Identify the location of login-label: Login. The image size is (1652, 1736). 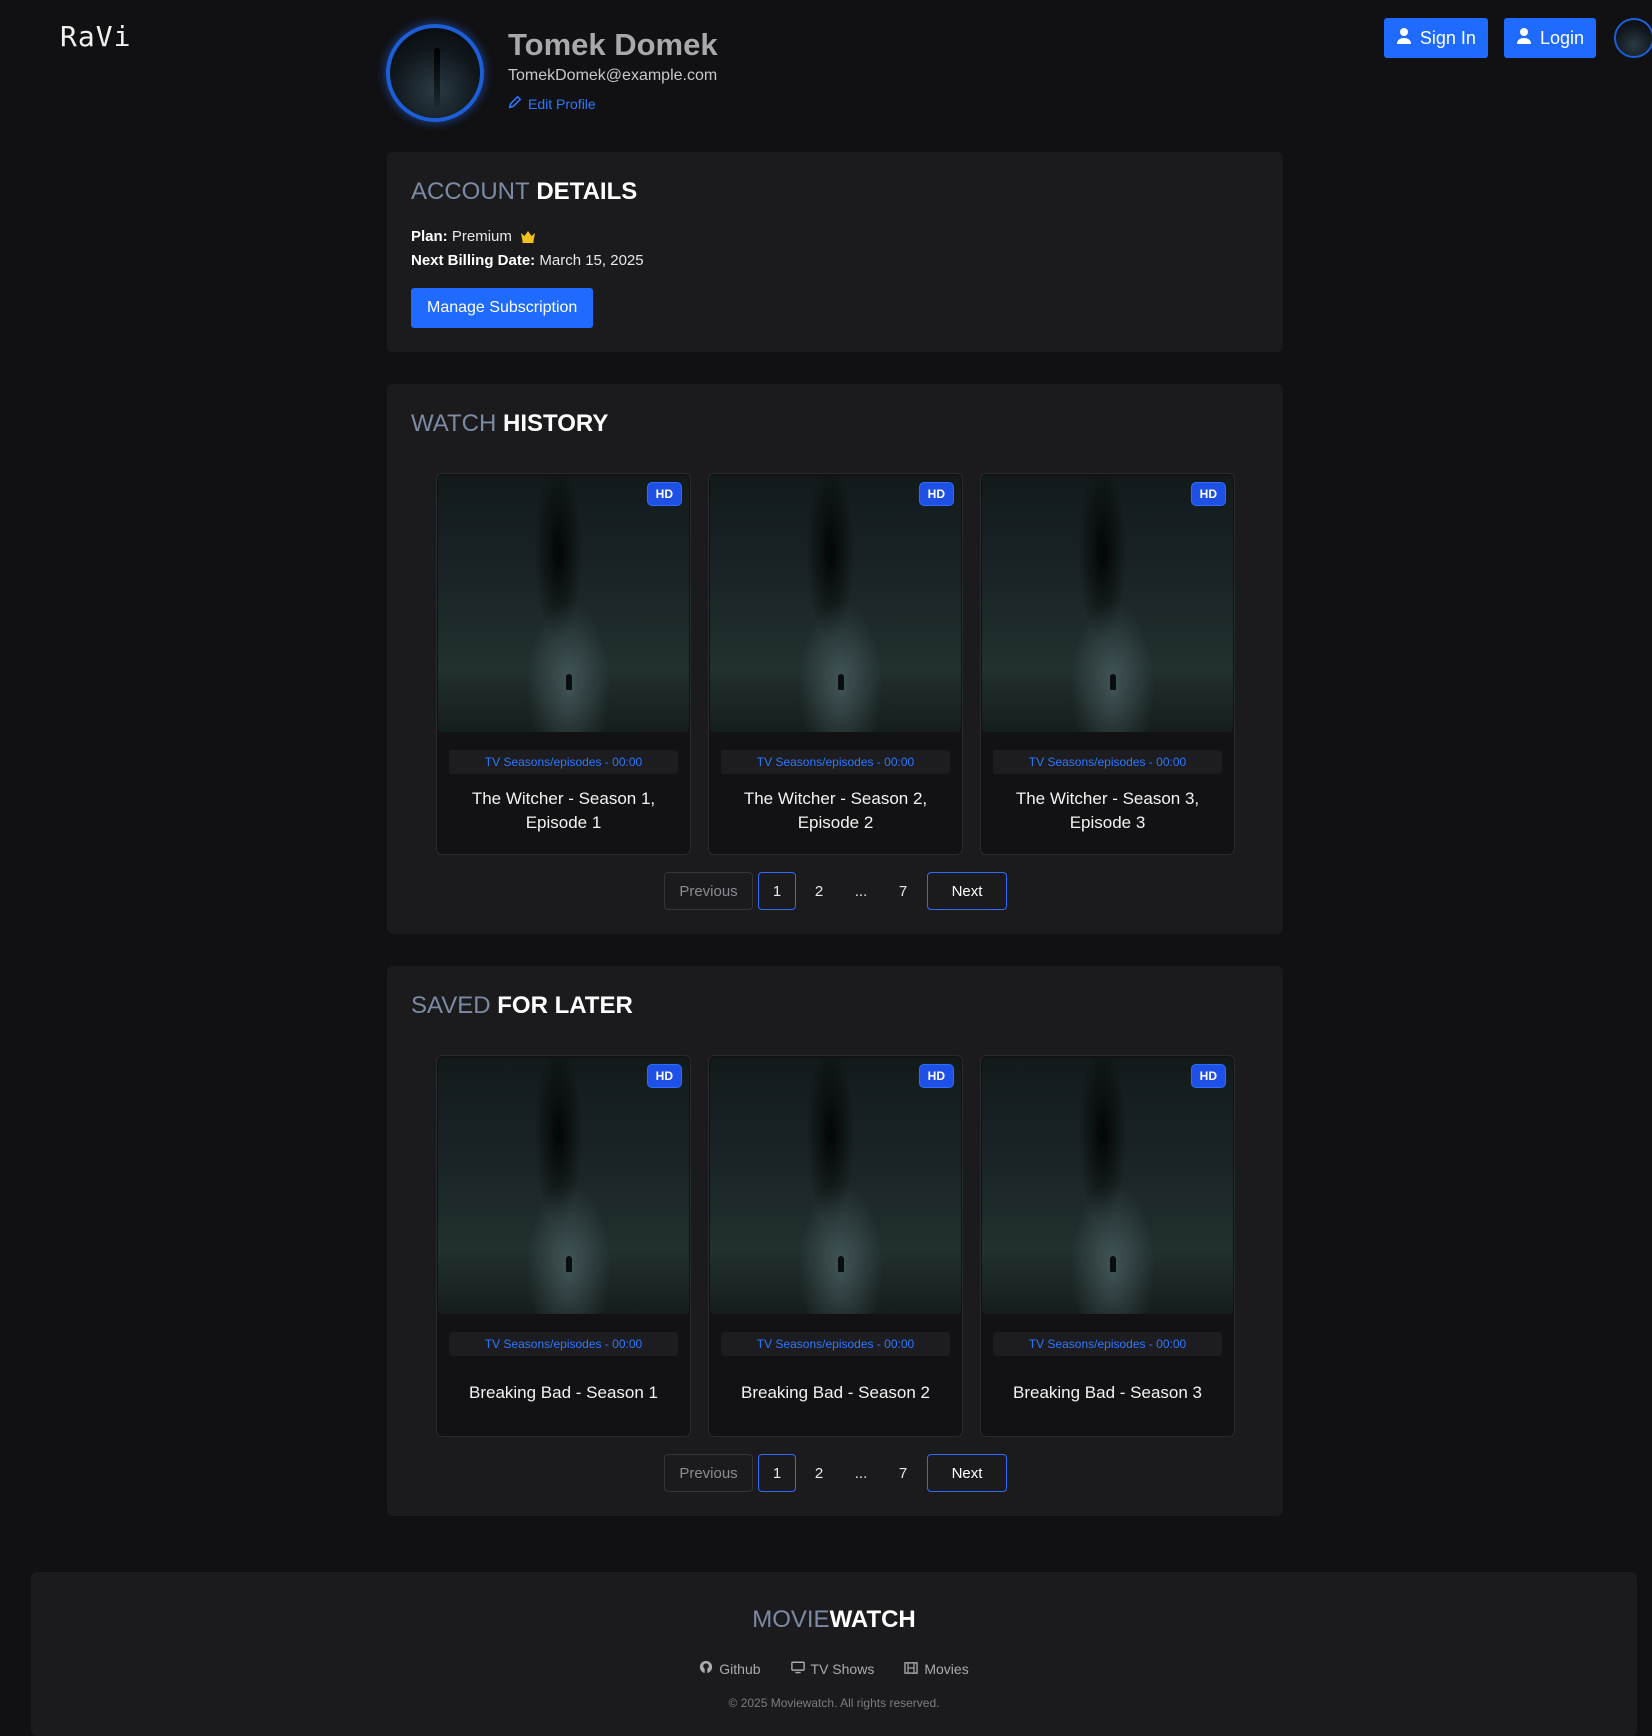
(1561, 37).